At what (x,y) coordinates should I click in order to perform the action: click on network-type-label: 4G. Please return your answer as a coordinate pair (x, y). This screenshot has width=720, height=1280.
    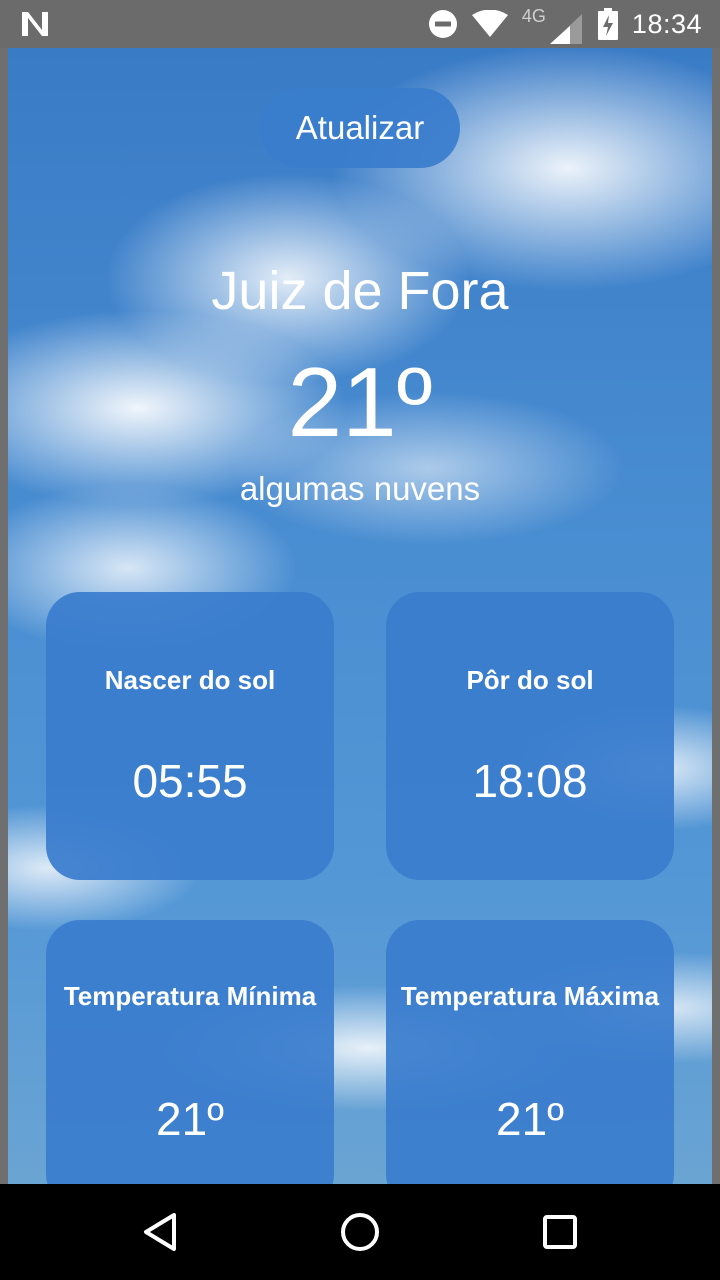
    Looking at the image, I should click on (533, 16).